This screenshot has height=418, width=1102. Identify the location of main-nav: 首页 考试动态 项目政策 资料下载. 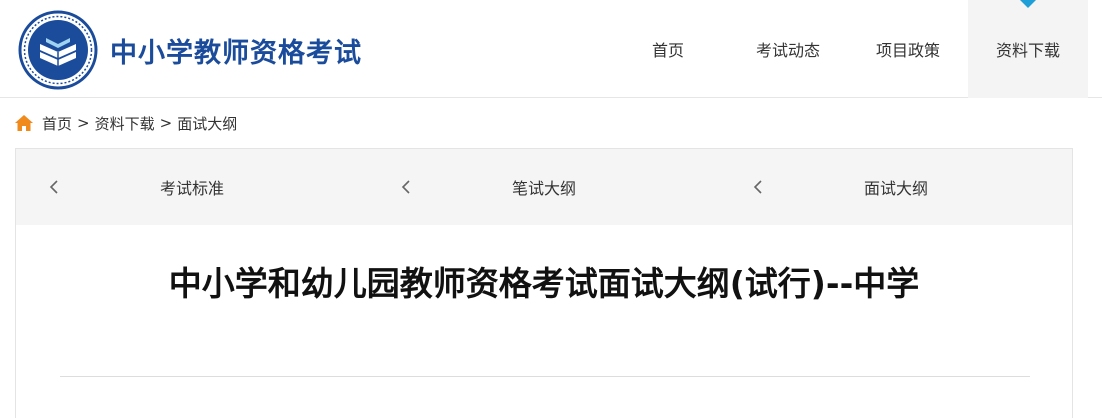
(848, 49).